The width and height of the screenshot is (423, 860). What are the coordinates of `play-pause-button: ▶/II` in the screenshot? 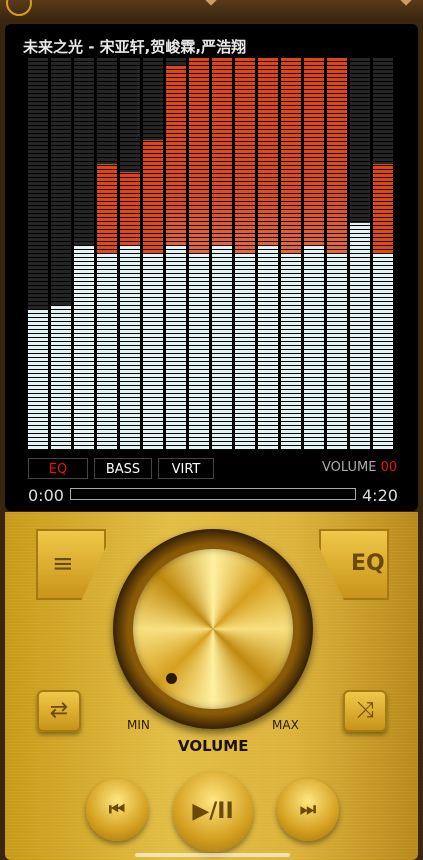 It's located at (213, 812).